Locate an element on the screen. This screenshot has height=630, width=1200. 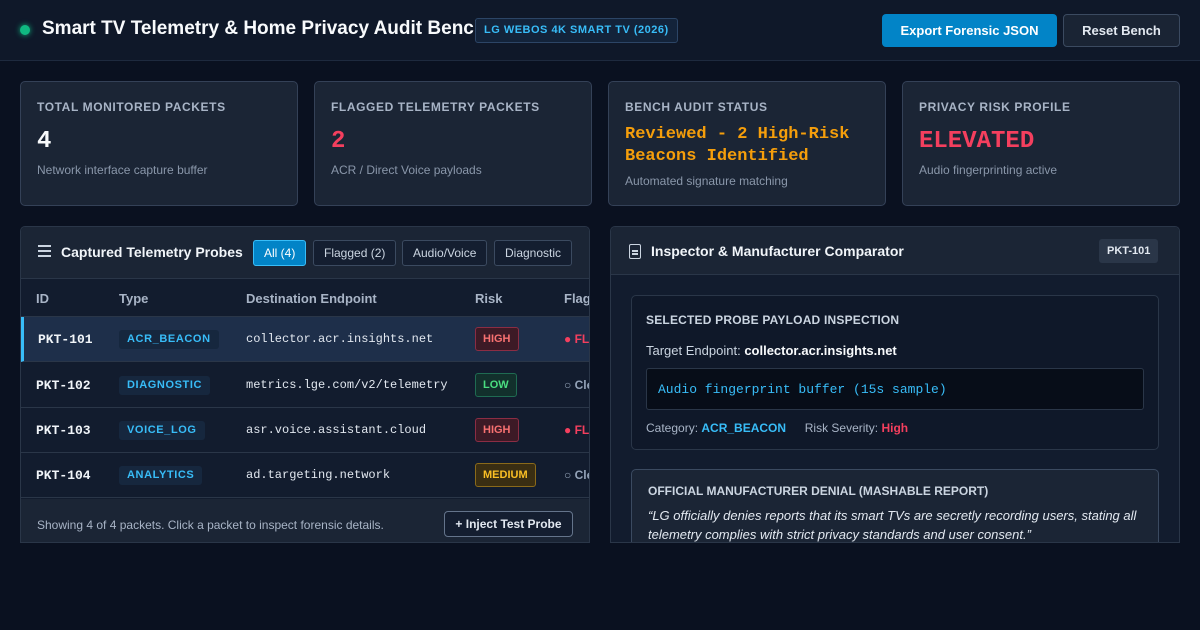
payload-text: Audio fingerprint buffer (15s sample) is located at coordinates (802, 389).